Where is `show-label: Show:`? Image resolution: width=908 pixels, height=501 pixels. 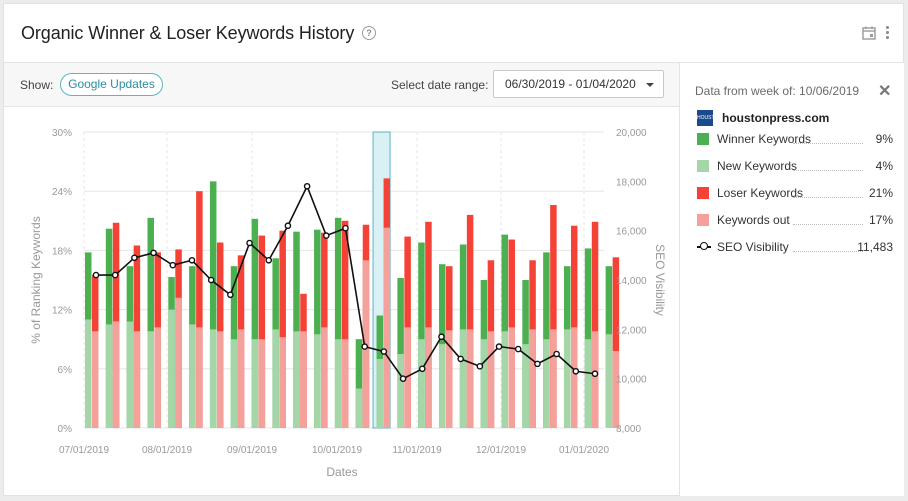 show-label: Show: is located at coordinates (37, 85).